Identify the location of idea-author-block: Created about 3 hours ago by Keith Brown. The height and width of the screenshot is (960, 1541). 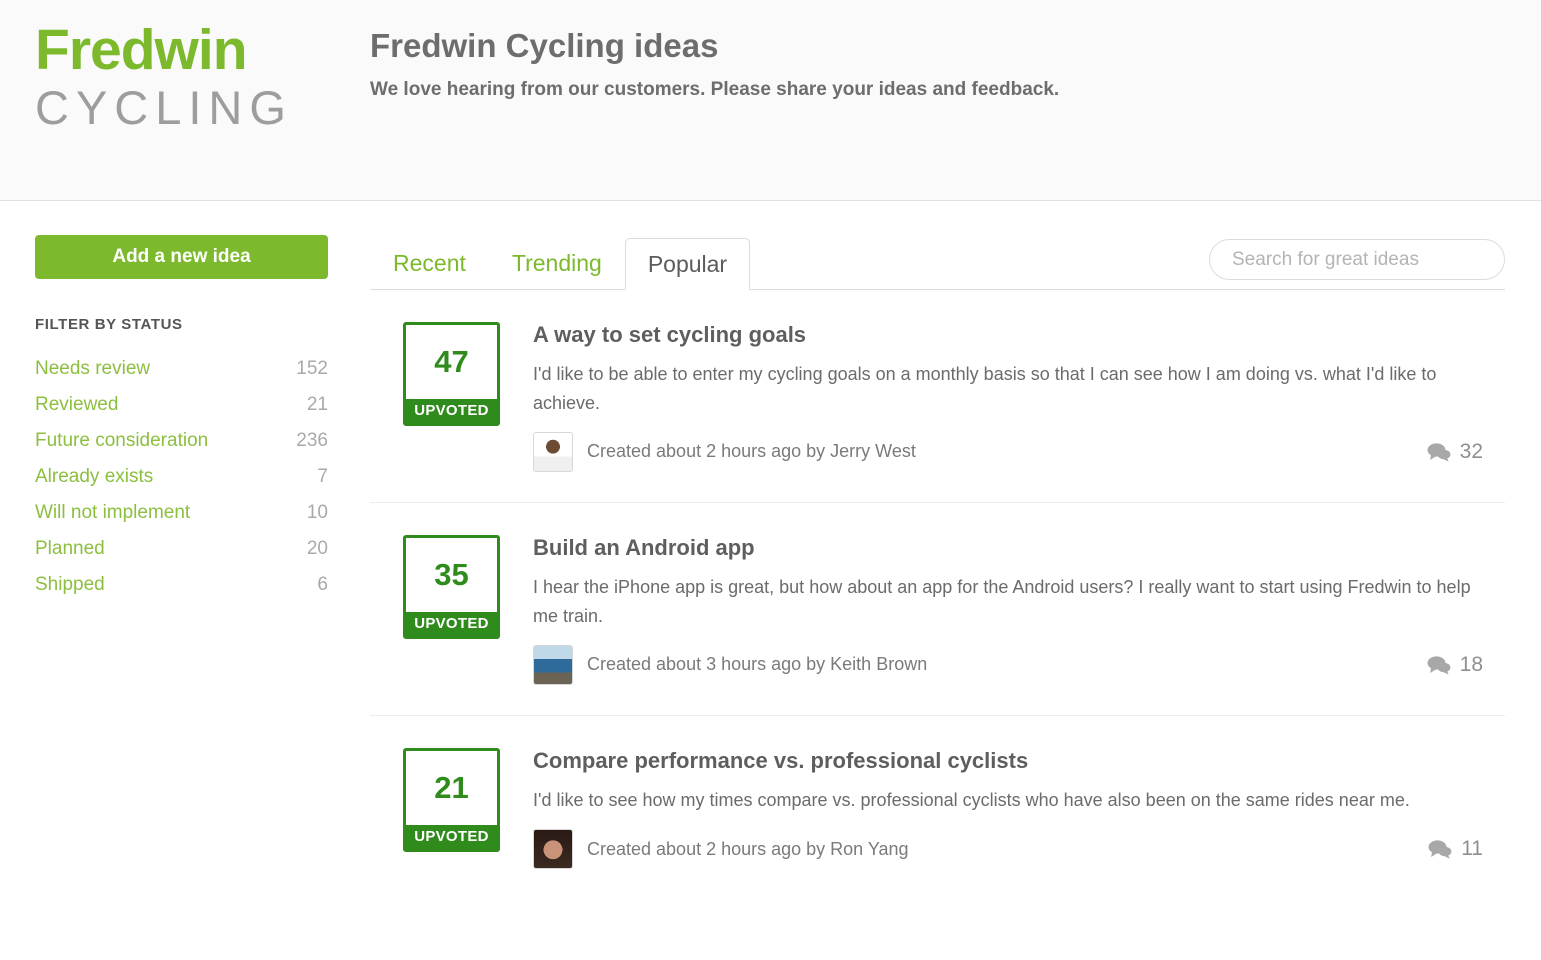
(730, 664).